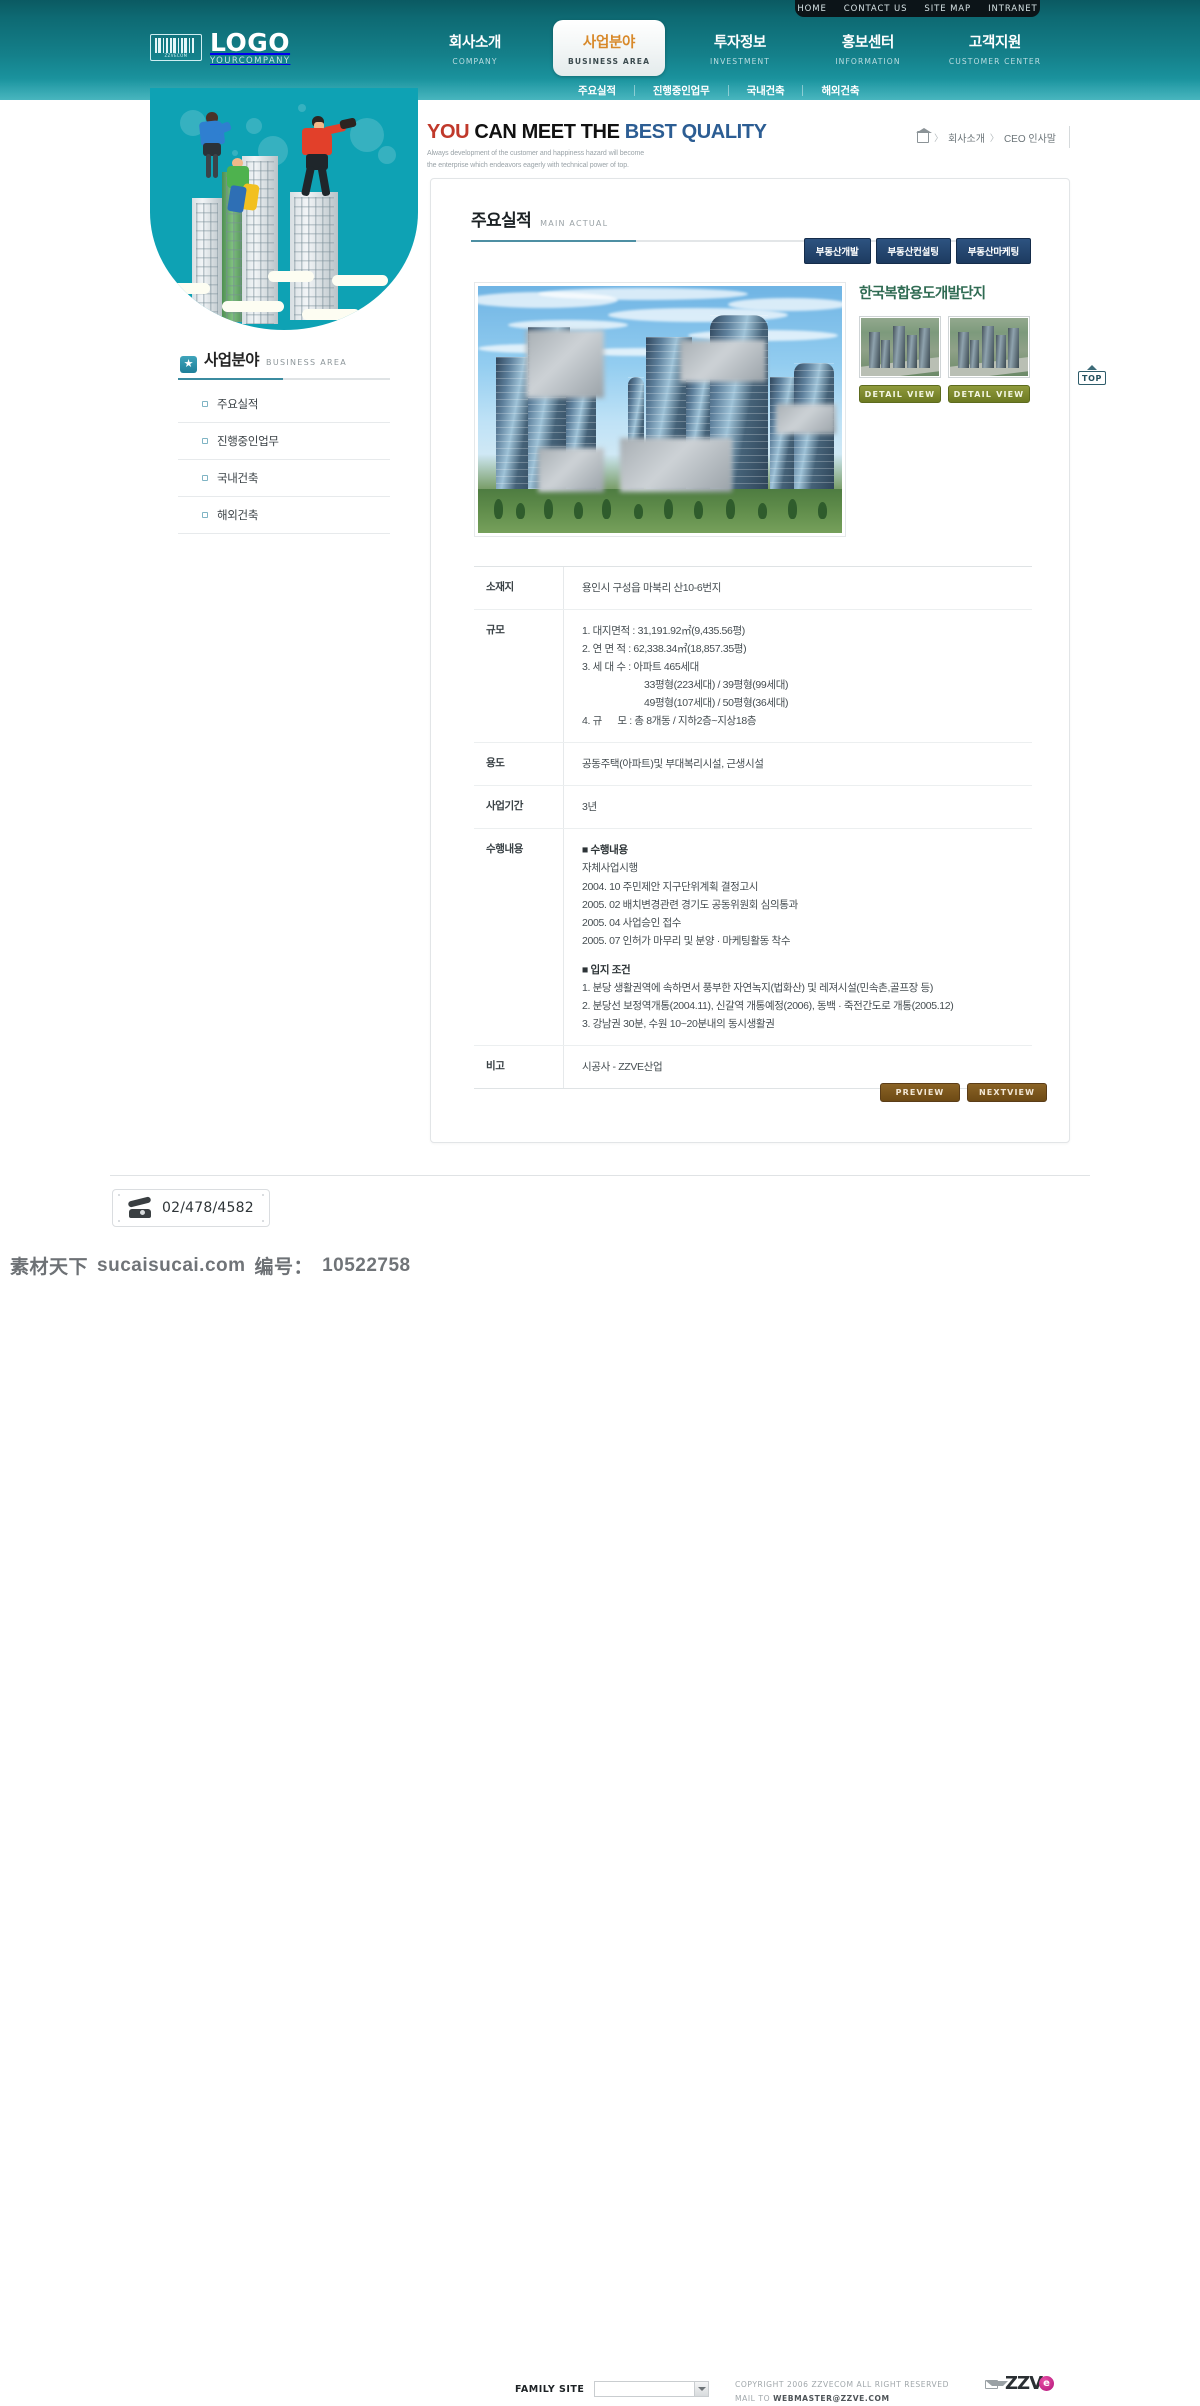 Image resolution: width=1200 pixels, height=2406 pixels. What do you see at coordinates (798, 1067) in the screenshot?
I see `table-row-value: 시공사 - ZZVE산업` at bounding box center [798, 1067].